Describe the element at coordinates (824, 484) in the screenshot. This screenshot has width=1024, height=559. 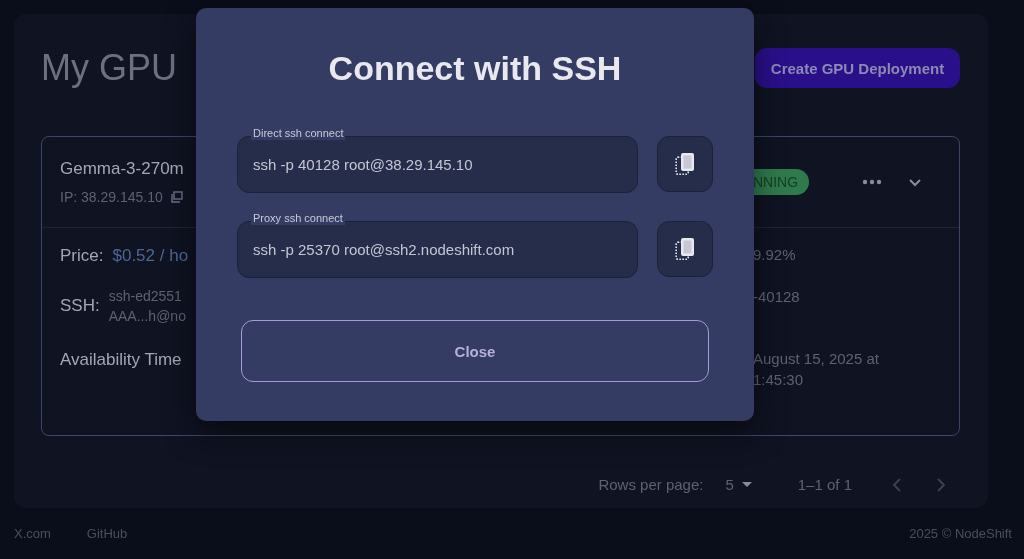
I see `page-range: 1–1 of 1` at that location.